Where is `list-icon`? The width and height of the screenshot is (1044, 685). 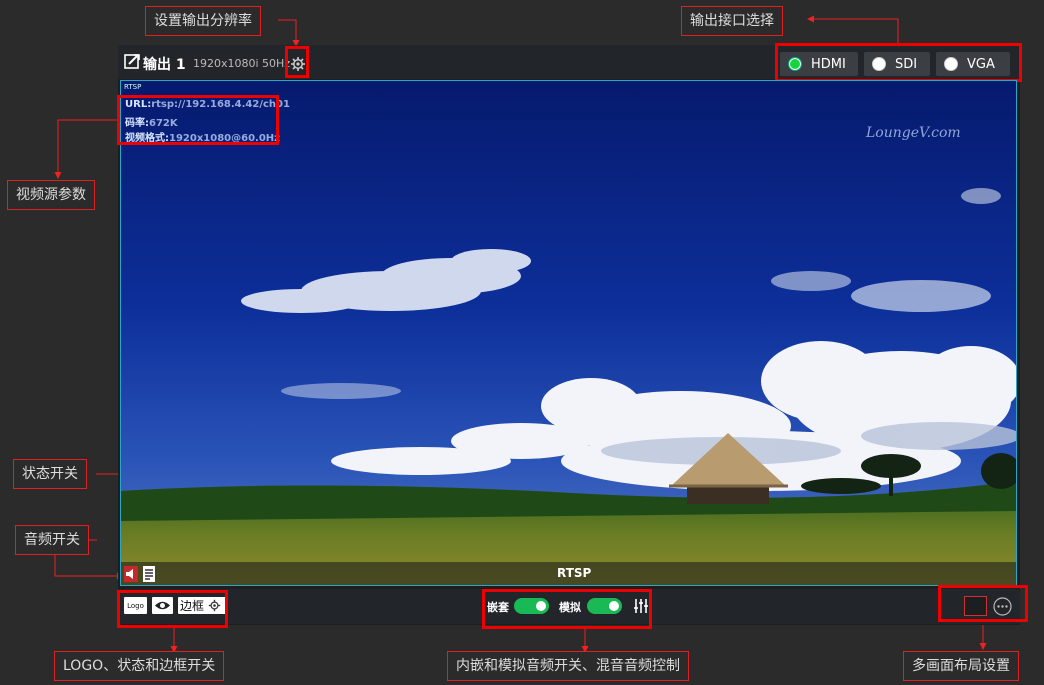
list-icon is located at coordinates (149, 574).